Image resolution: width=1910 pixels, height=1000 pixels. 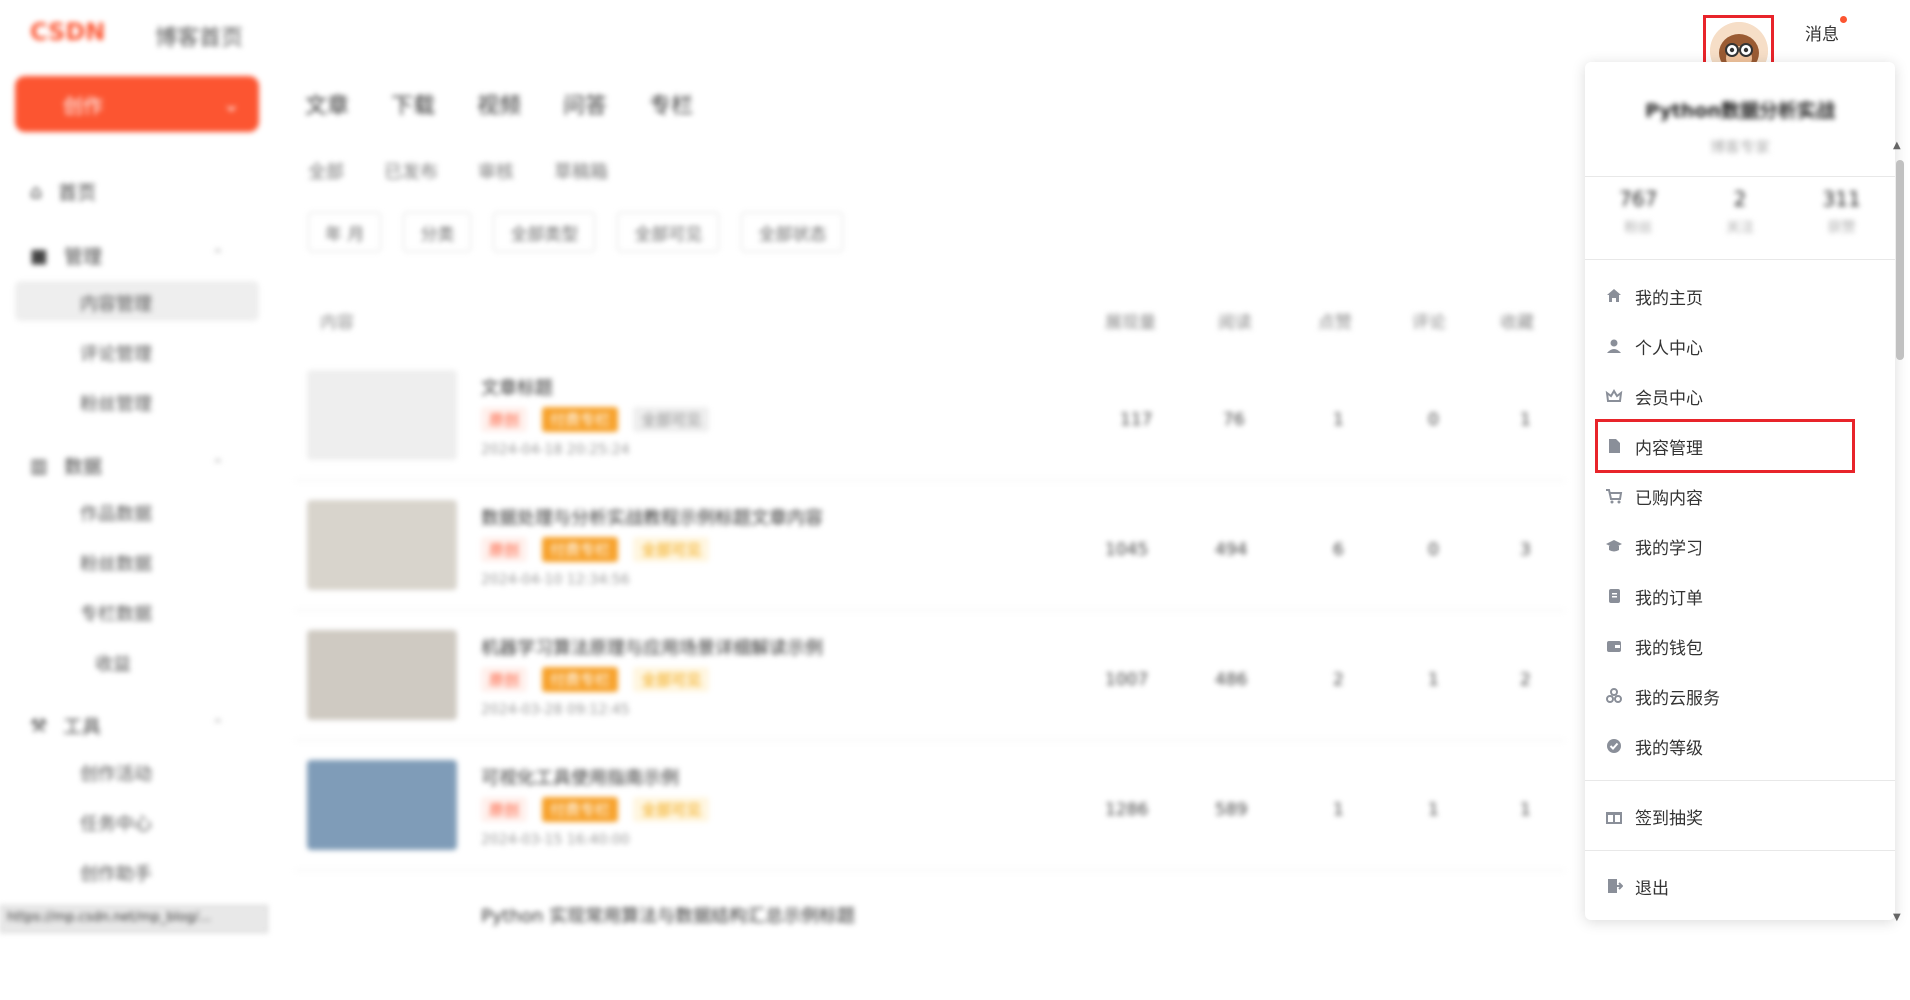 What do you see at coordinates (1517, 323) in the screenshot?
I see `column-header-favorites: 收藏` at bounding box center [1517, 323].